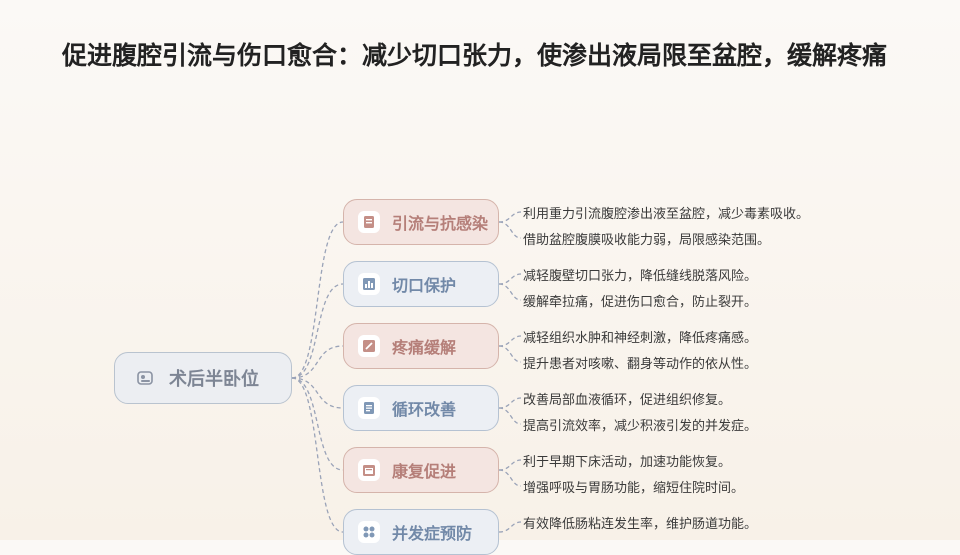 Image resolution: width=960 pixels, height=555 pixels. What do you see at coordinates (627, 462) in the screenshot?
I see `detail-text: 利于早期下床活动，加速功能恢复。` at bounding box center [627, 462].